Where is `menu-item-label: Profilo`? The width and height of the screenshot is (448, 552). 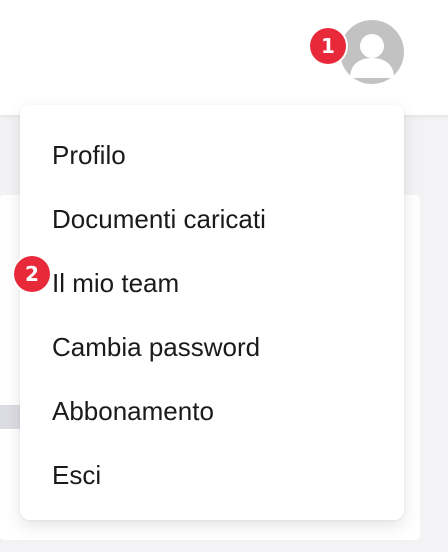
menu-item-label: Profilo is located at coordinates (89, 154).